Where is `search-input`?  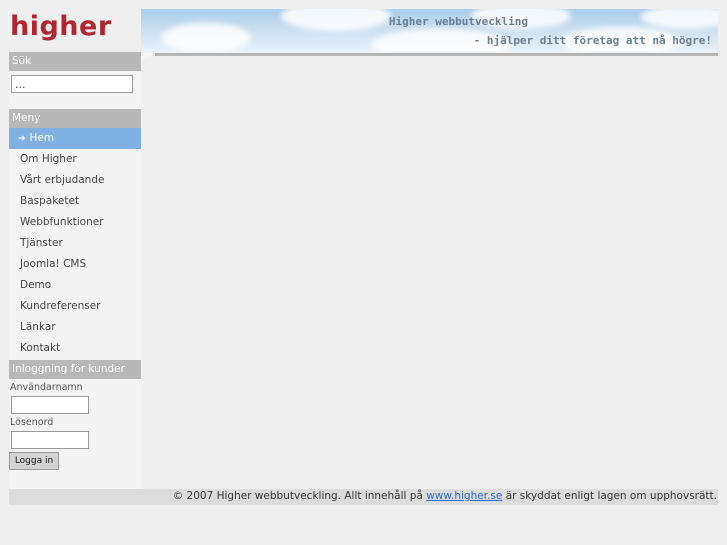 search-input is located at coordinates (72, 84).